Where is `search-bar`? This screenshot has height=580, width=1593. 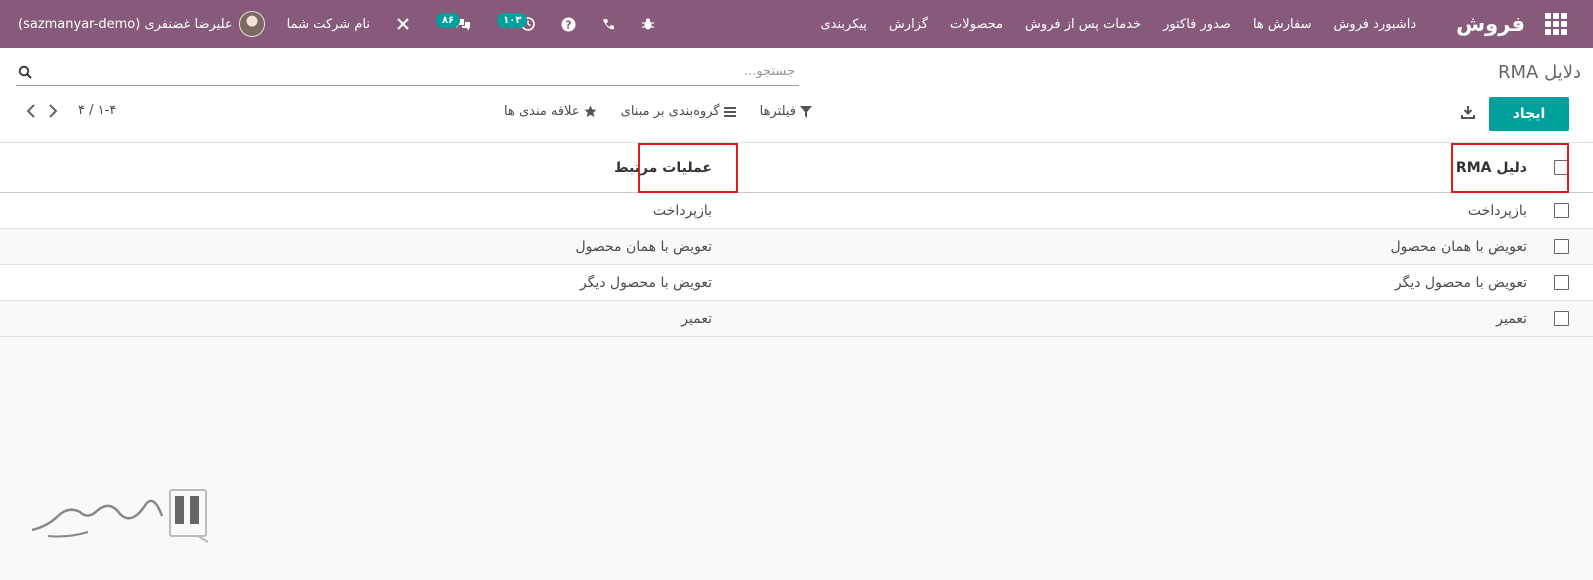 search-bar is located at coordinates (407, 72).